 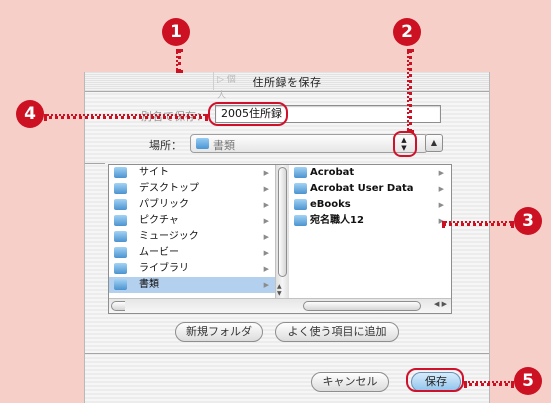 I want to click on callout-5: 5, so click(x=528, y=381).